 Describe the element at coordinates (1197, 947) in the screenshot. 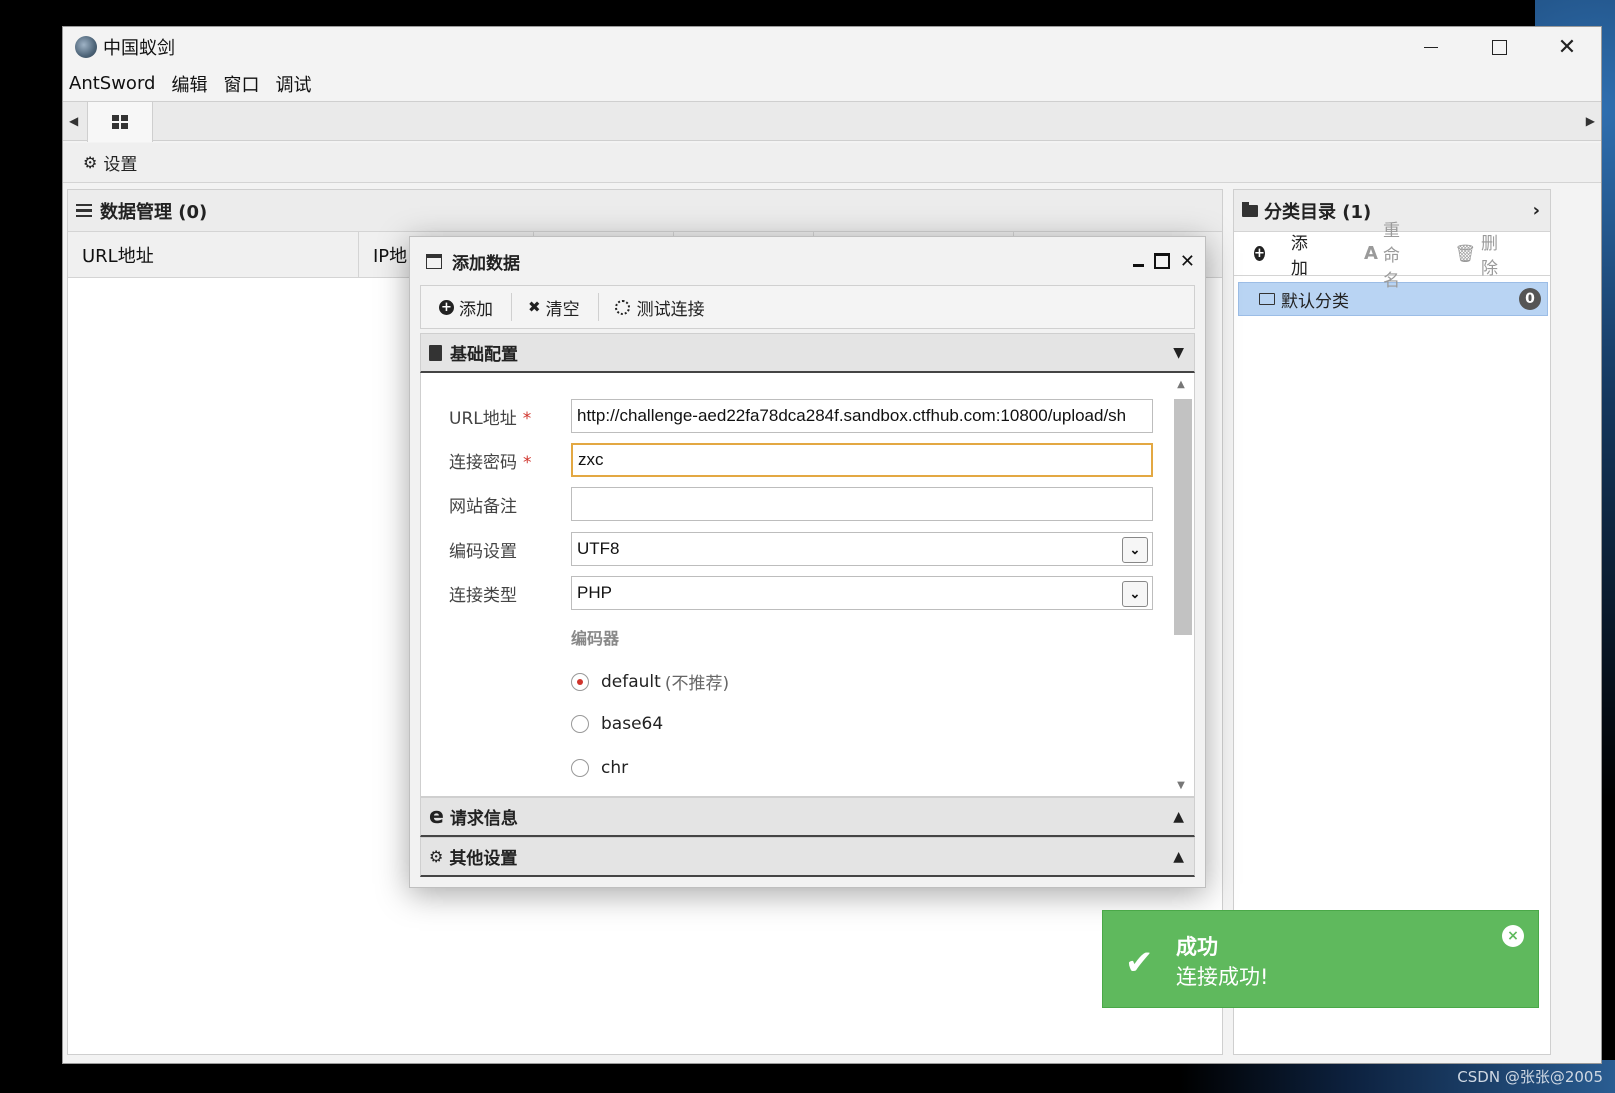

I see `toast-title: 成功` at that location.